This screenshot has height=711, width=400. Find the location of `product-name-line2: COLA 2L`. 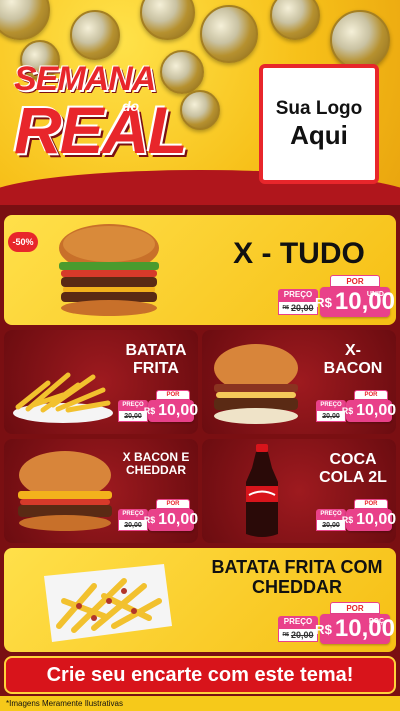

product-name-line2: COLA 2L is located at coordinates (353, 477).